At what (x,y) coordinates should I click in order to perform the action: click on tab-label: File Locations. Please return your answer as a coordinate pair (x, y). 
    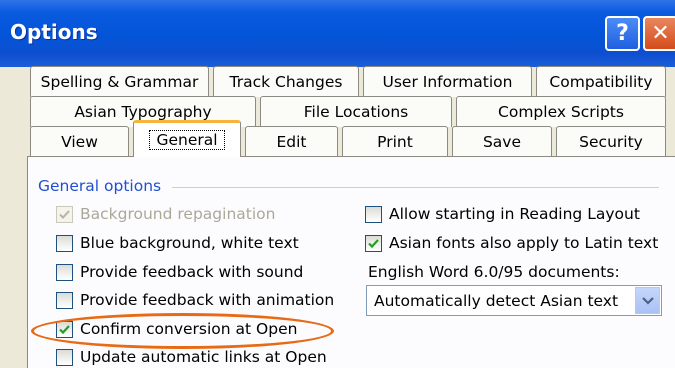
    Looking at the image, I should click on (356, 112).